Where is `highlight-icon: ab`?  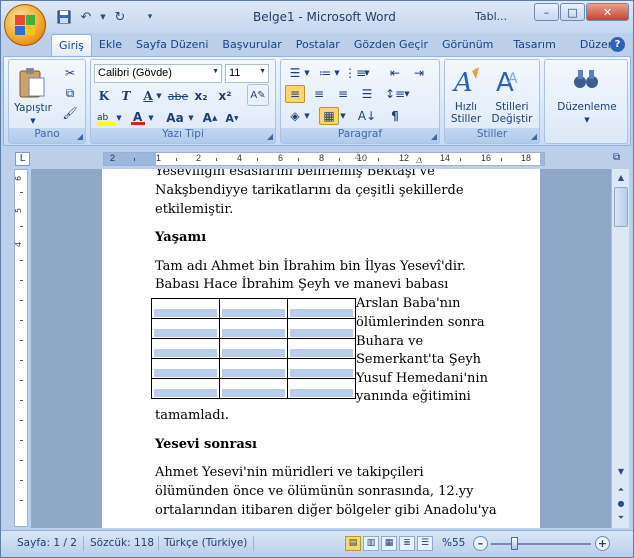 highlight-icon: ab is located at coordinates (106, 118).